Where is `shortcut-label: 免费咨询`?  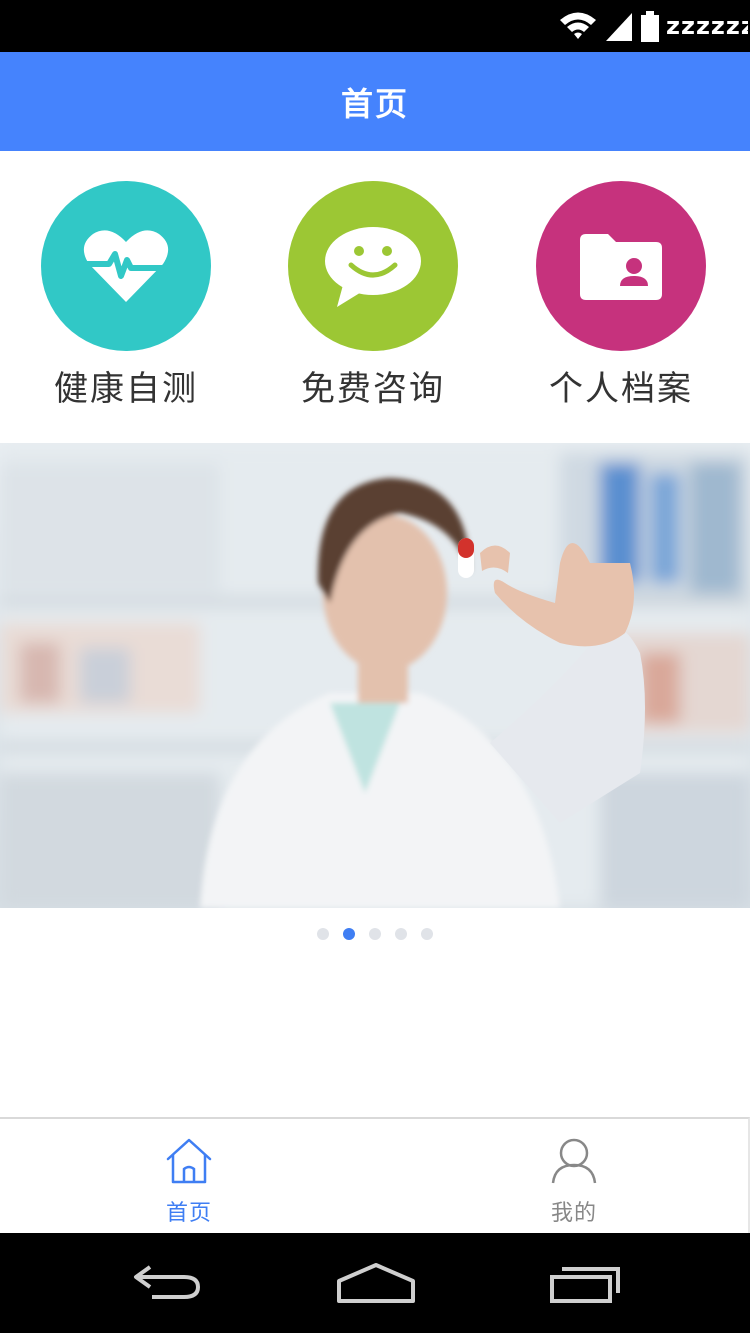
shortcut-label: 免费咨询 is located at coordinates (373, 389).